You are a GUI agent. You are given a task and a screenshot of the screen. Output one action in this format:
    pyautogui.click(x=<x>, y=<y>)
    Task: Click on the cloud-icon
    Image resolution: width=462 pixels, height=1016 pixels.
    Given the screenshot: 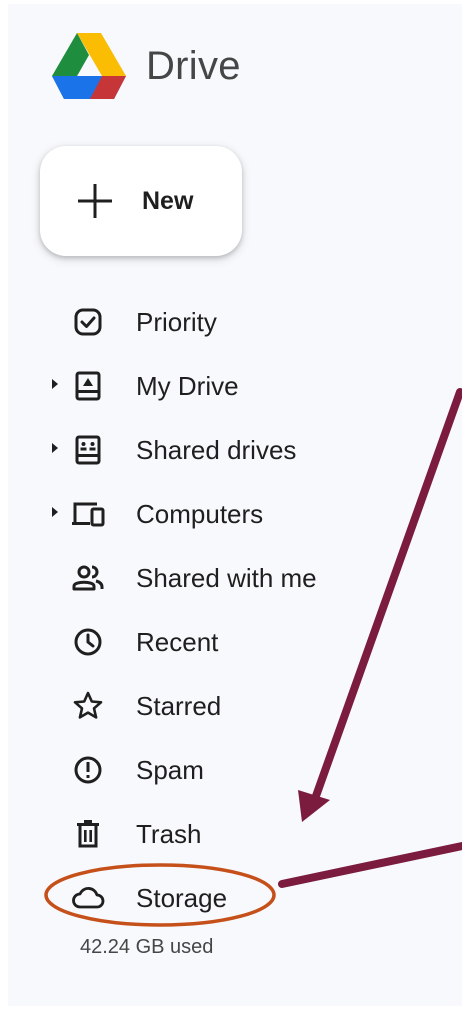 What is the action you would take?
    pyautogui.click(x=88, y=898)
    